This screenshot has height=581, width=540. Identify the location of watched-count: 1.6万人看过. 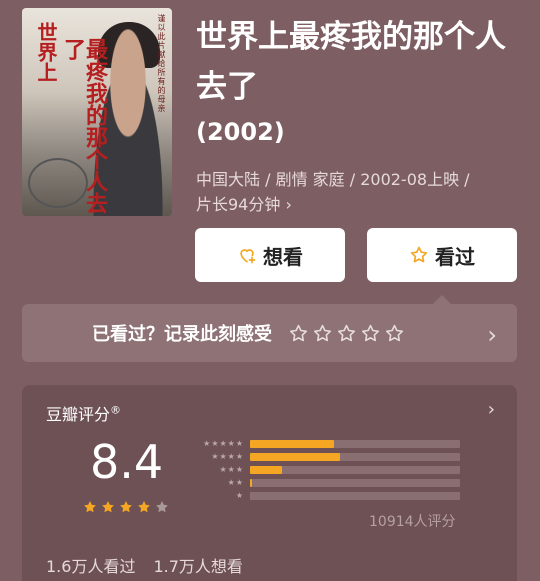
(90, 565).